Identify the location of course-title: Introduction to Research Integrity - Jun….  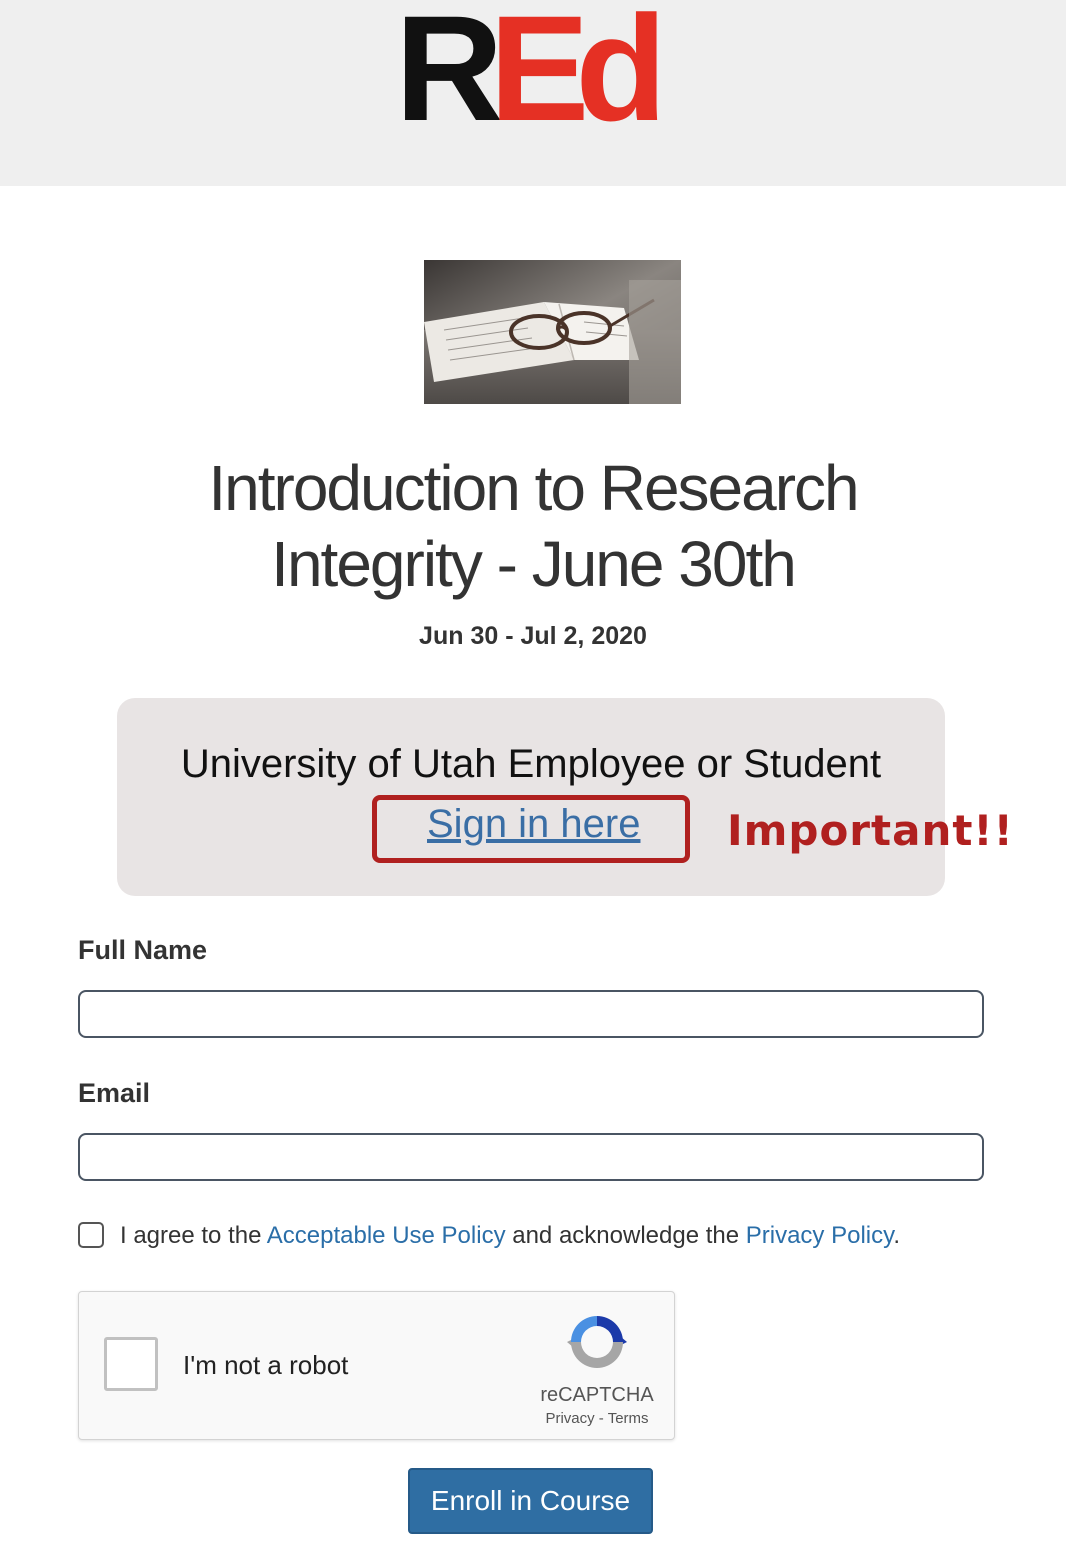
(533, 526).